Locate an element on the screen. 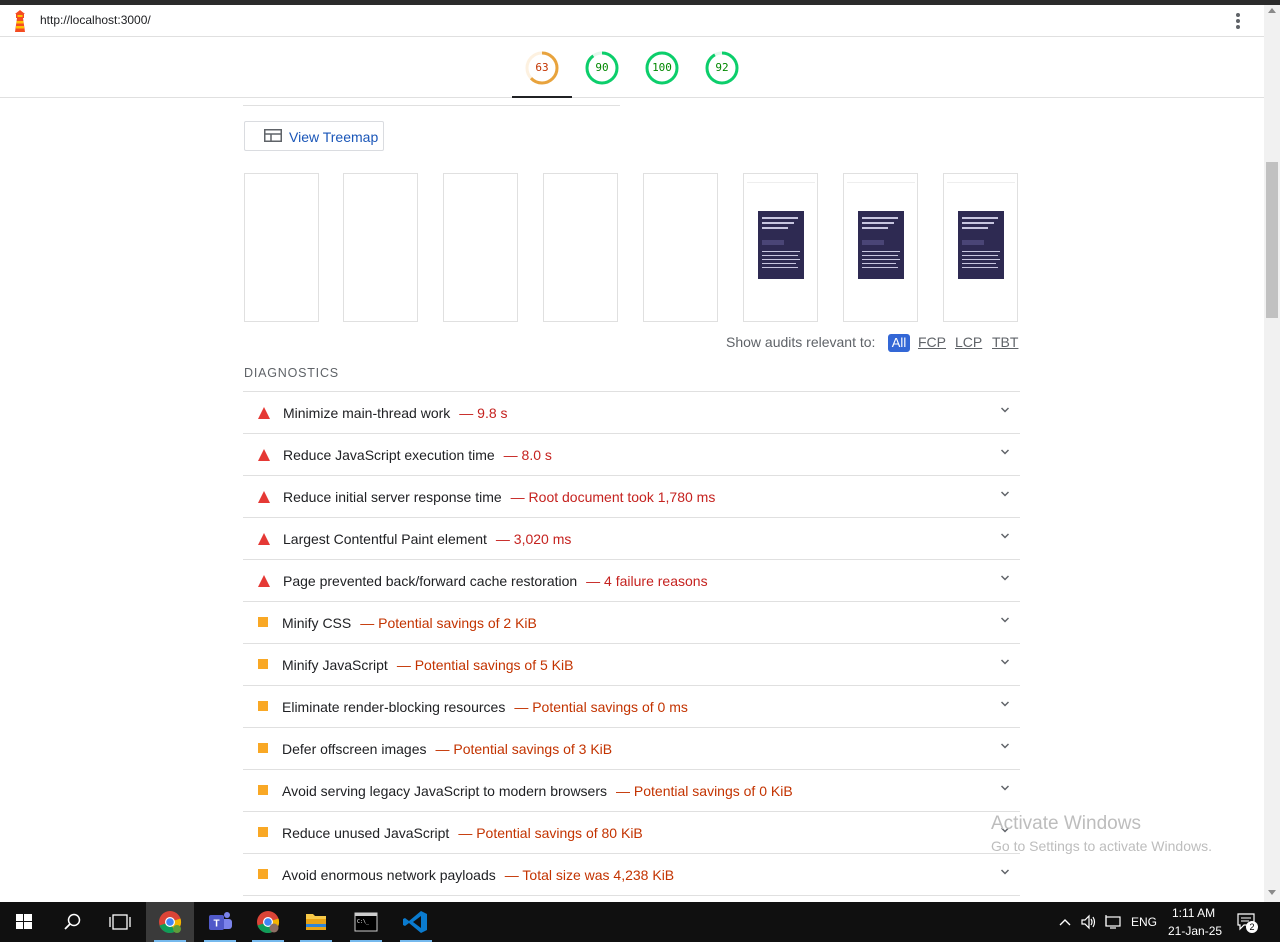  taskbar-teams: T is located at coordinates (220, 922).